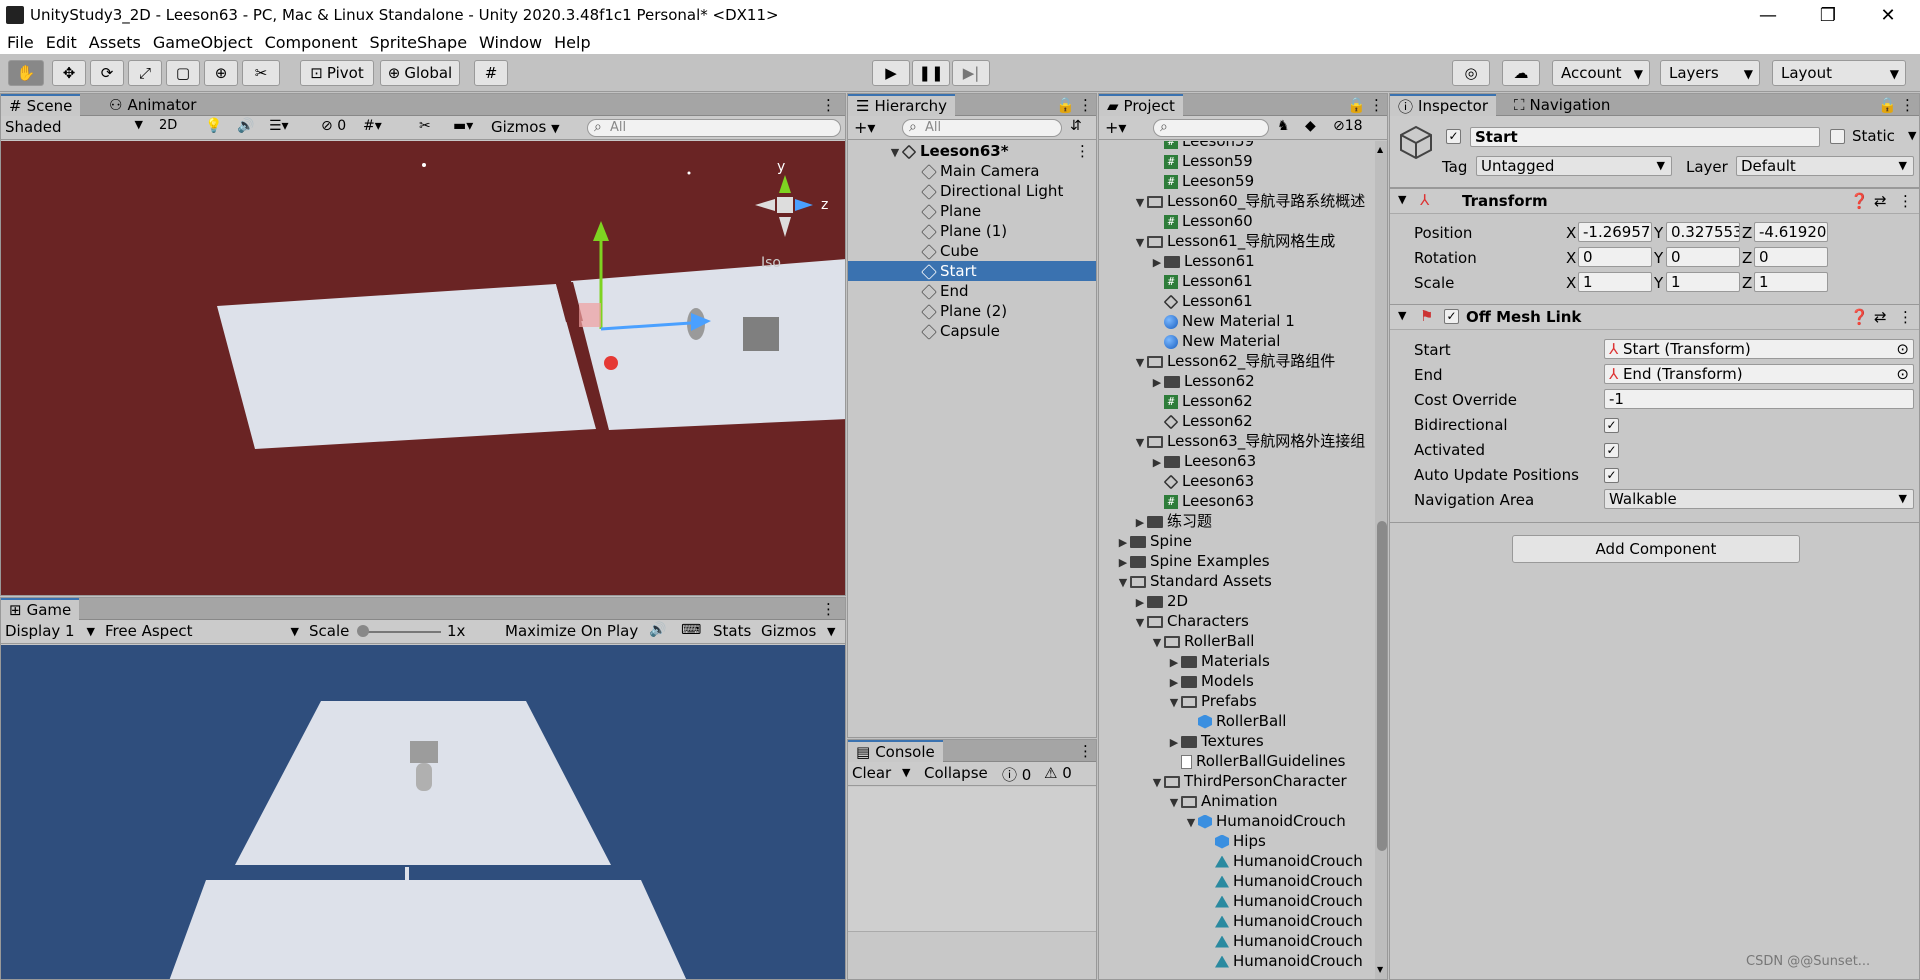 The image size is (1920, 980). Describe the element at coordinates (982, 128) in the screenshot. I see `hierarchy-search-input: All` at that location.